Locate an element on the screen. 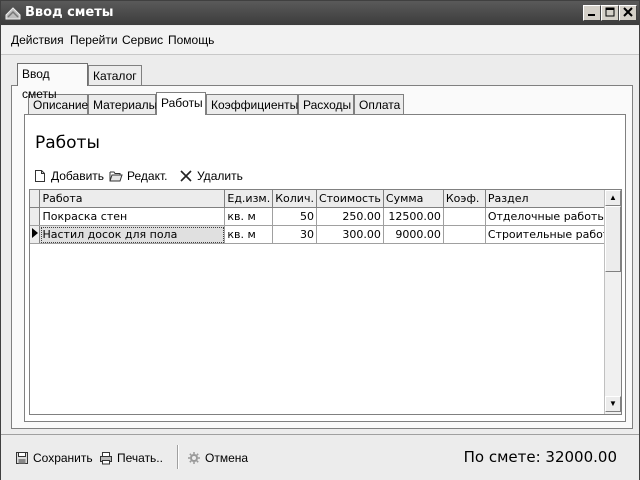 Image resolution: width=640 pixels, height=480 pixels. vertical-scrollbar: ▲ ▼ is located at coordinates (612, 302).